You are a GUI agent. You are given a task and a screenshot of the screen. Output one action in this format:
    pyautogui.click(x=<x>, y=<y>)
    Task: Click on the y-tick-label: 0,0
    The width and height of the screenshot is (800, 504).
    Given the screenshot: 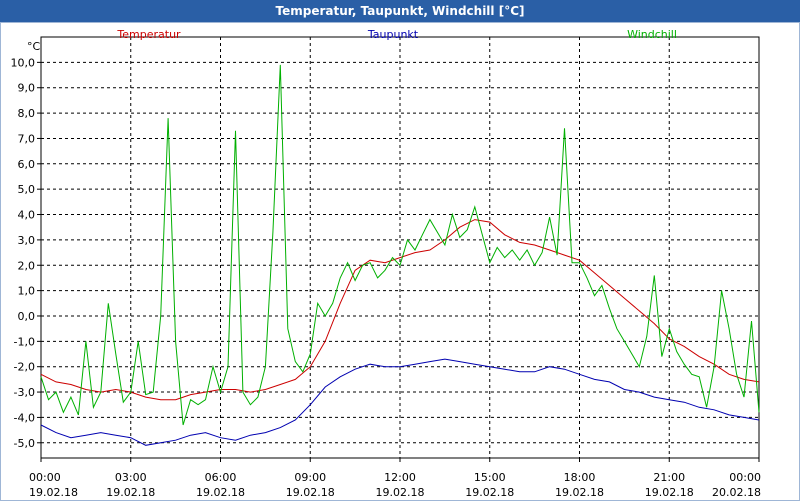 What is the action you would take?
    pyautogui.click(x=27, y=316)
    